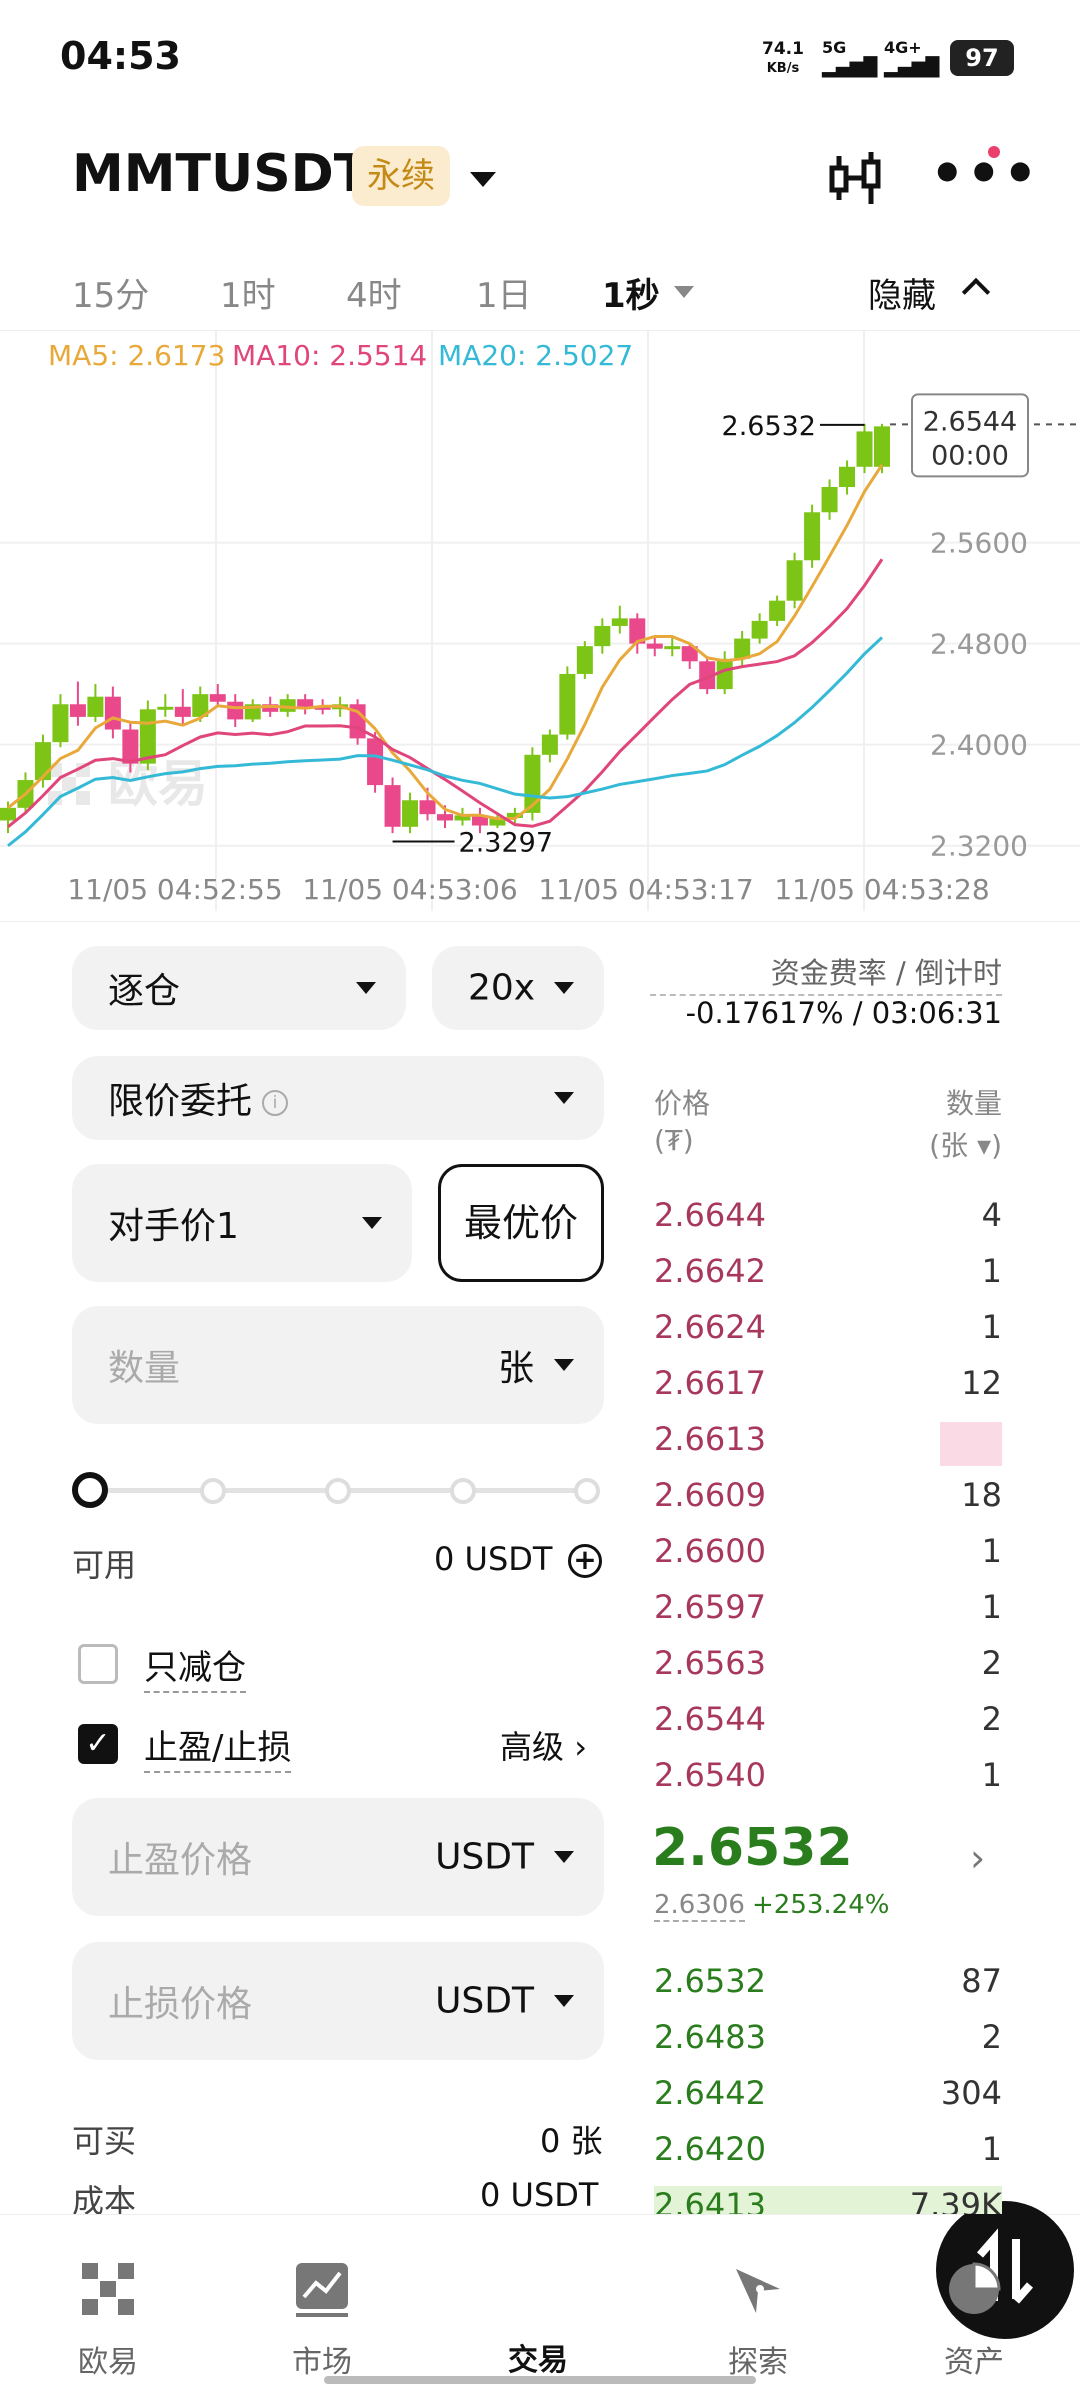  Describe the element at coordinates (710, 1271) in the screenshot. I see `ask-price: 2.6642` at that location.